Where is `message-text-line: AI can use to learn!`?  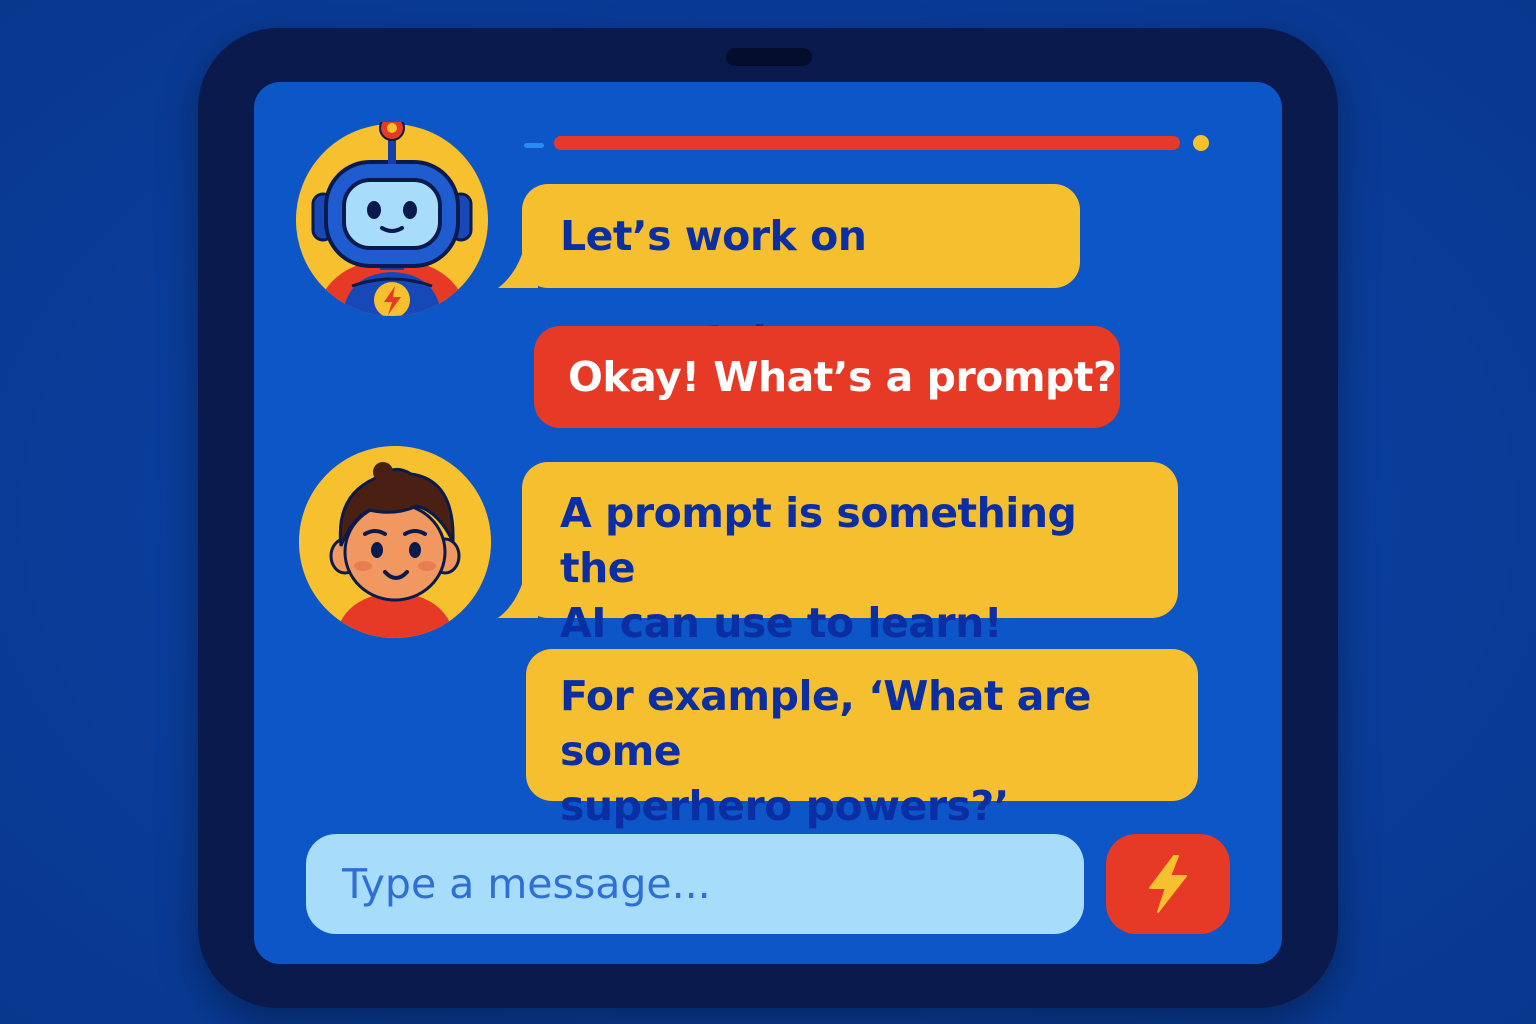
message-text-line: AI can use to learn! is located at coordinates (781, 623).